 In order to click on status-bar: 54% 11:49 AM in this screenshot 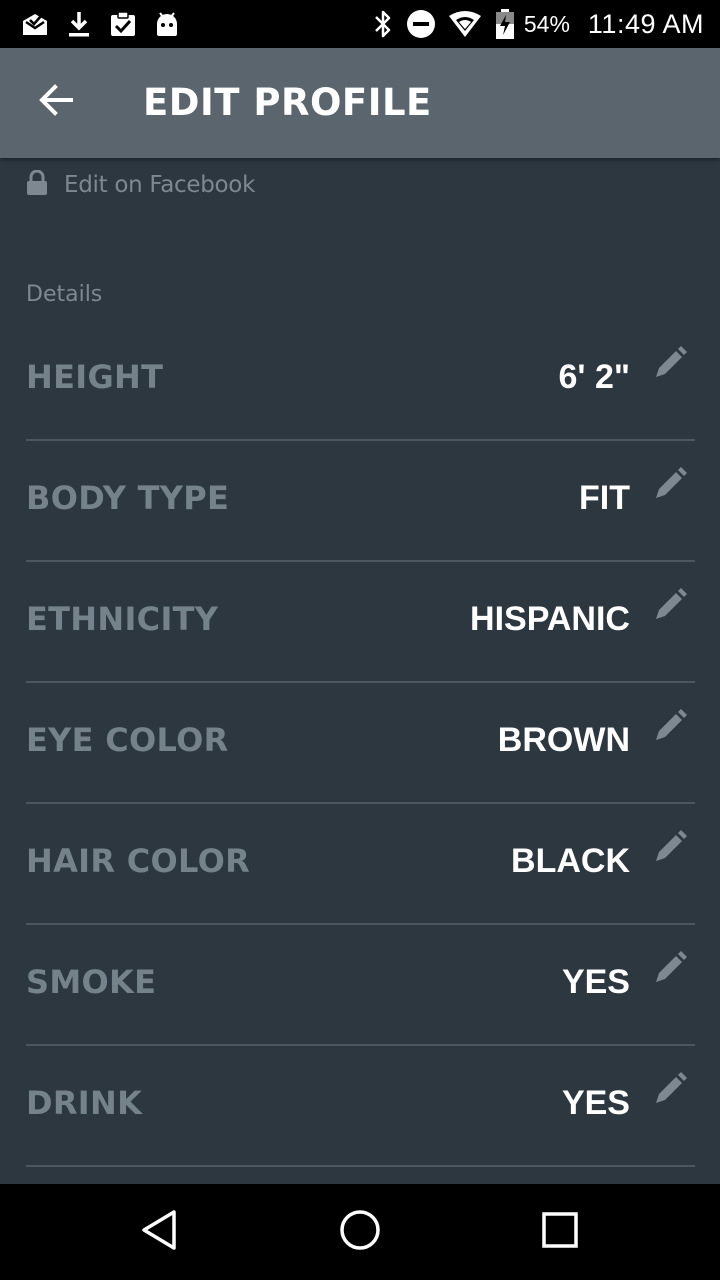, I will do `click(360, 24)`.